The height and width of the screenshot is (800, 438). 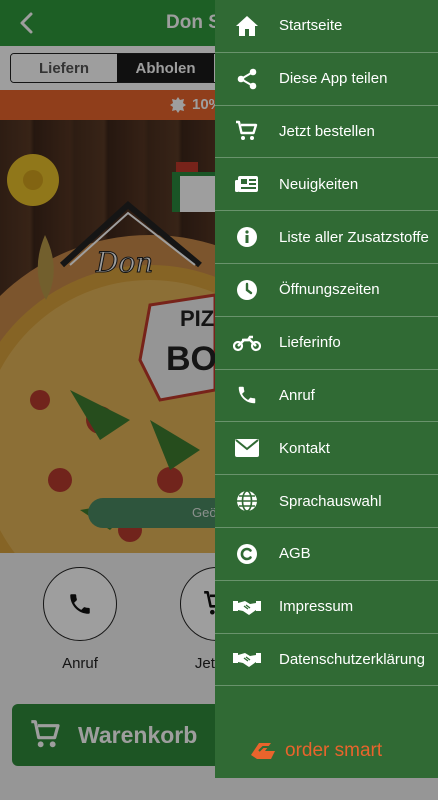 I want to click on menu-item-label: Sprachauswahl, so click(x=330, y=501).